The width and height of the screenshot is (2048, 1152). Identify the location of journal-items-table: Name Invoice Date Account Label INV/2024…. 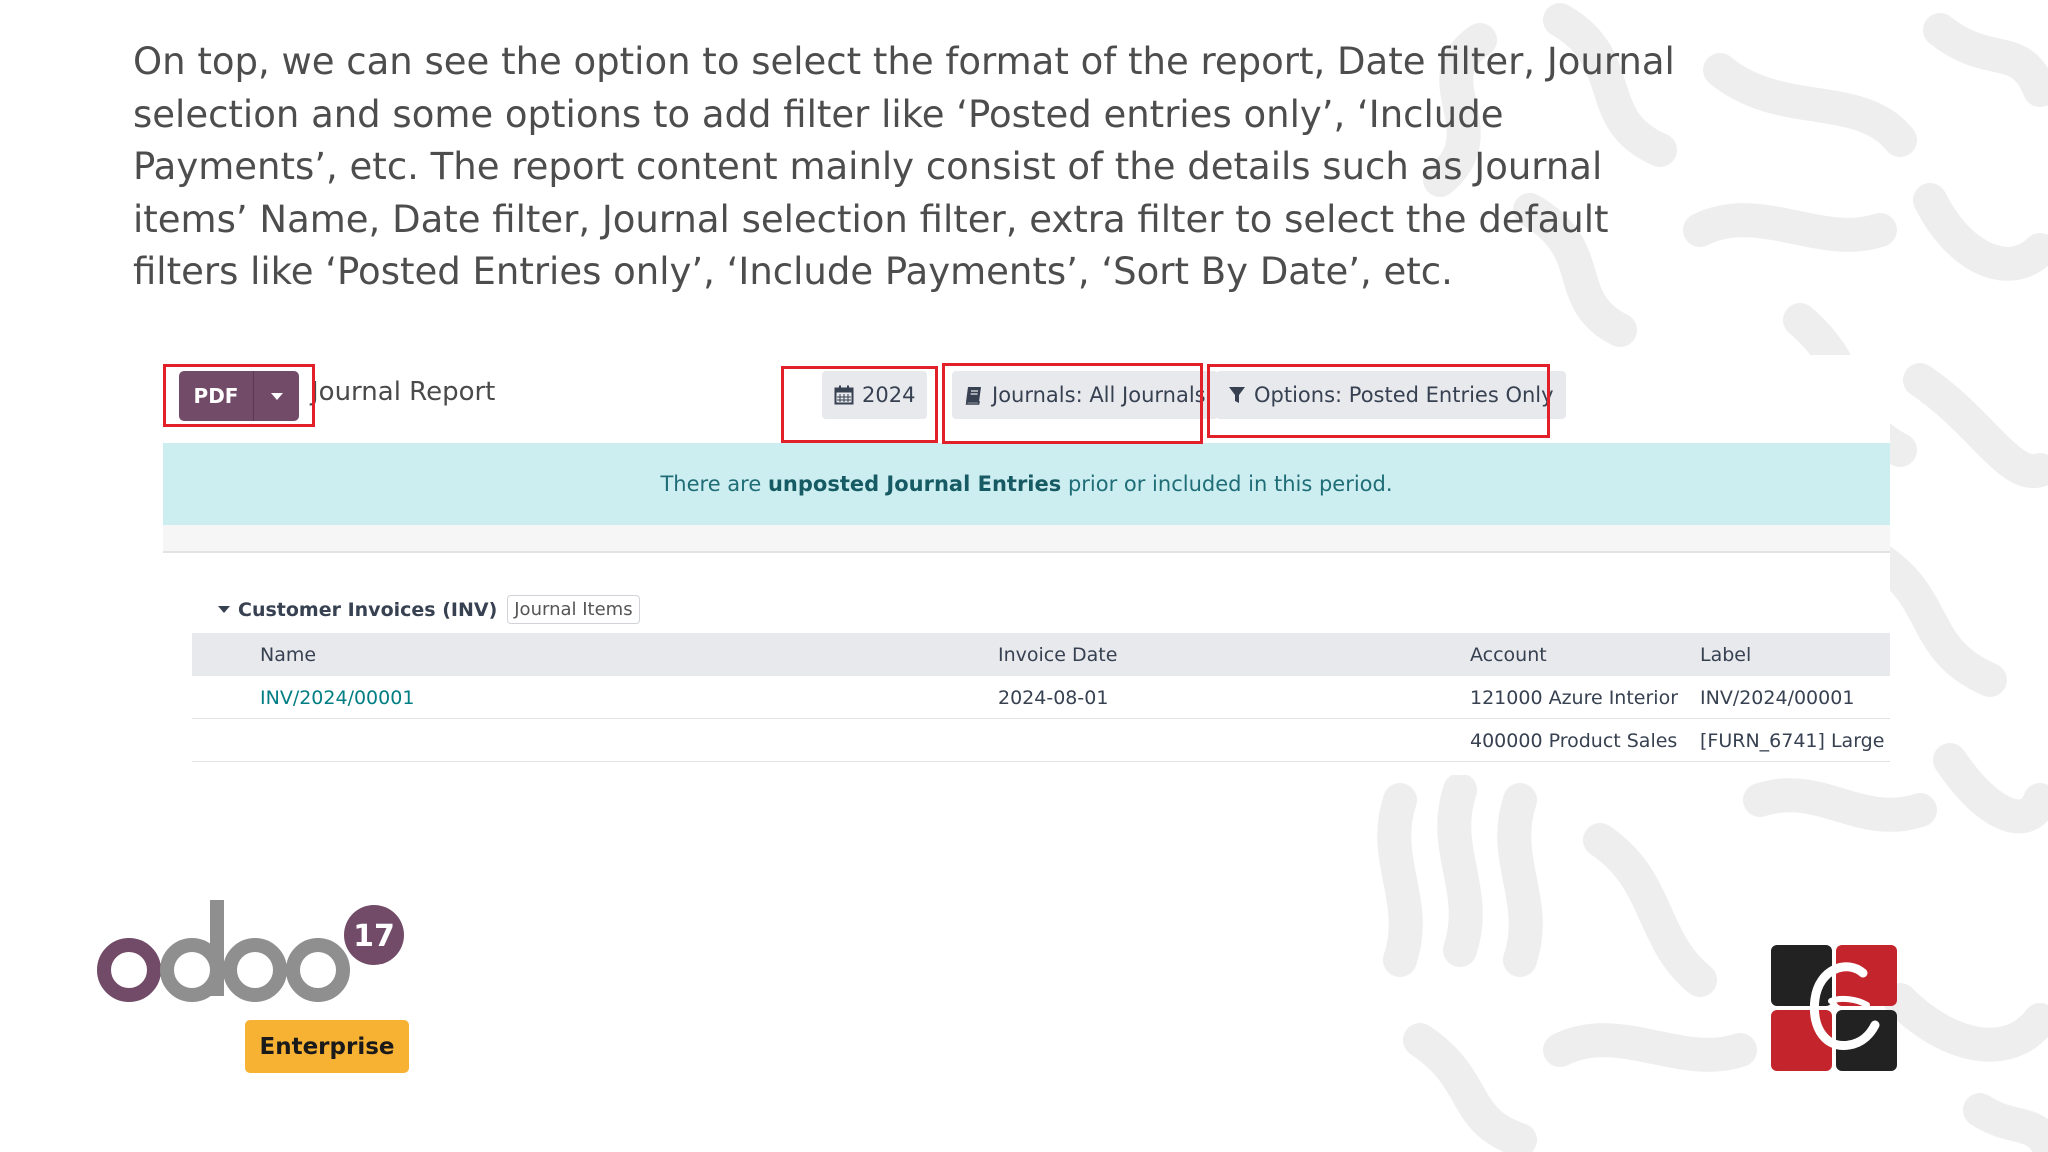
(1041, 697).